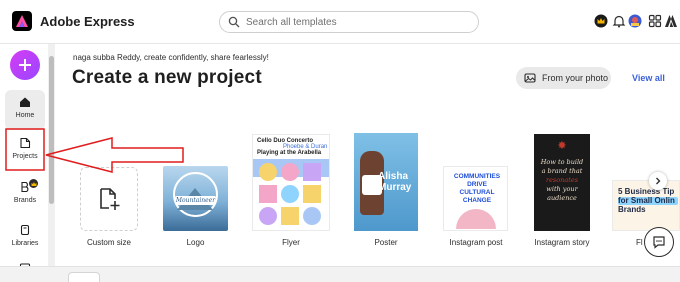  I want to click on template-logo: Mountaineer, so click(195, 198).